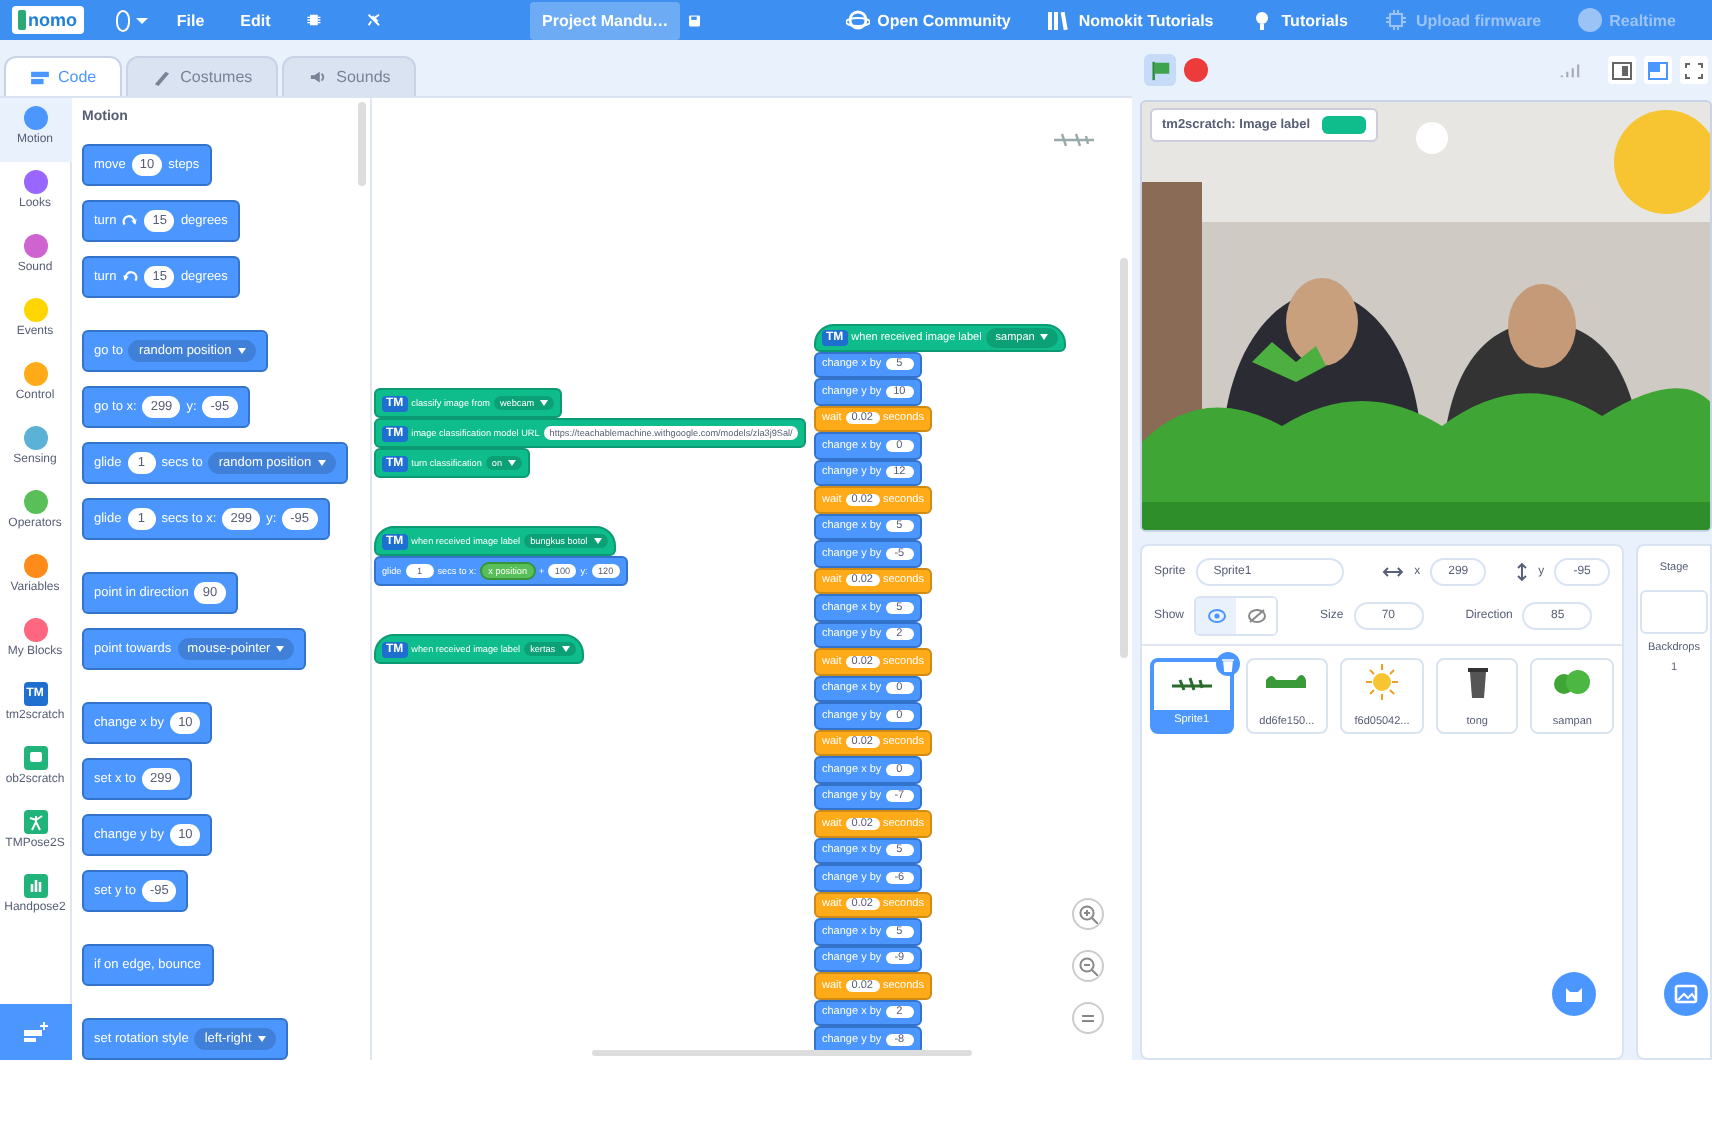  What do you see at coordinates (1191, 684) in the screenshot?
I see `grass-icon` at bounding box center [1191, 684].